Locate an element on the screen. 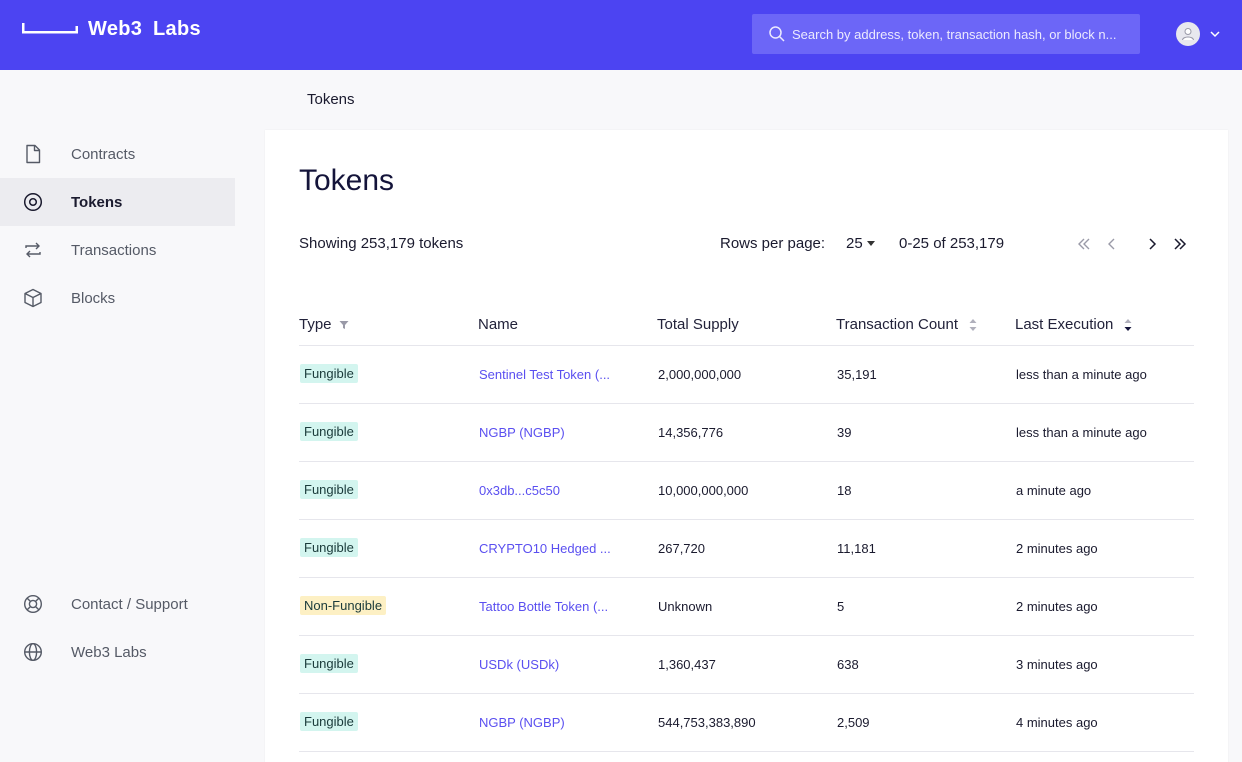  brand: Web3 Labs is located at coordinates (111, 29).